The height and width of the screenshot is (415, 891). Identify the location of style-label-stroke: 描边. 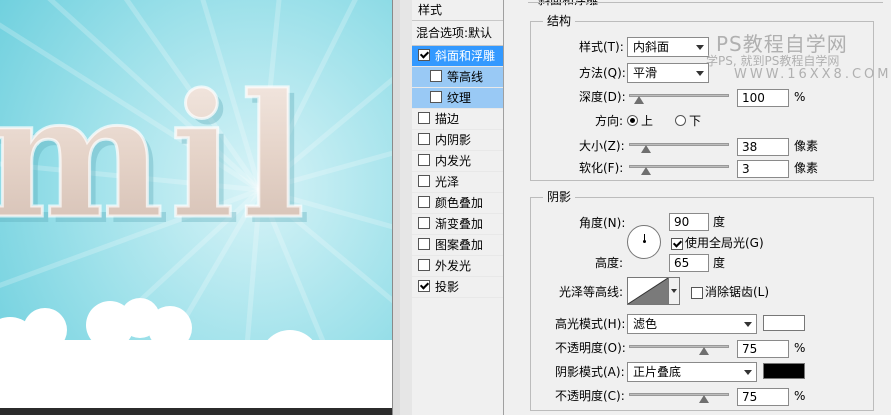
(447, 119).